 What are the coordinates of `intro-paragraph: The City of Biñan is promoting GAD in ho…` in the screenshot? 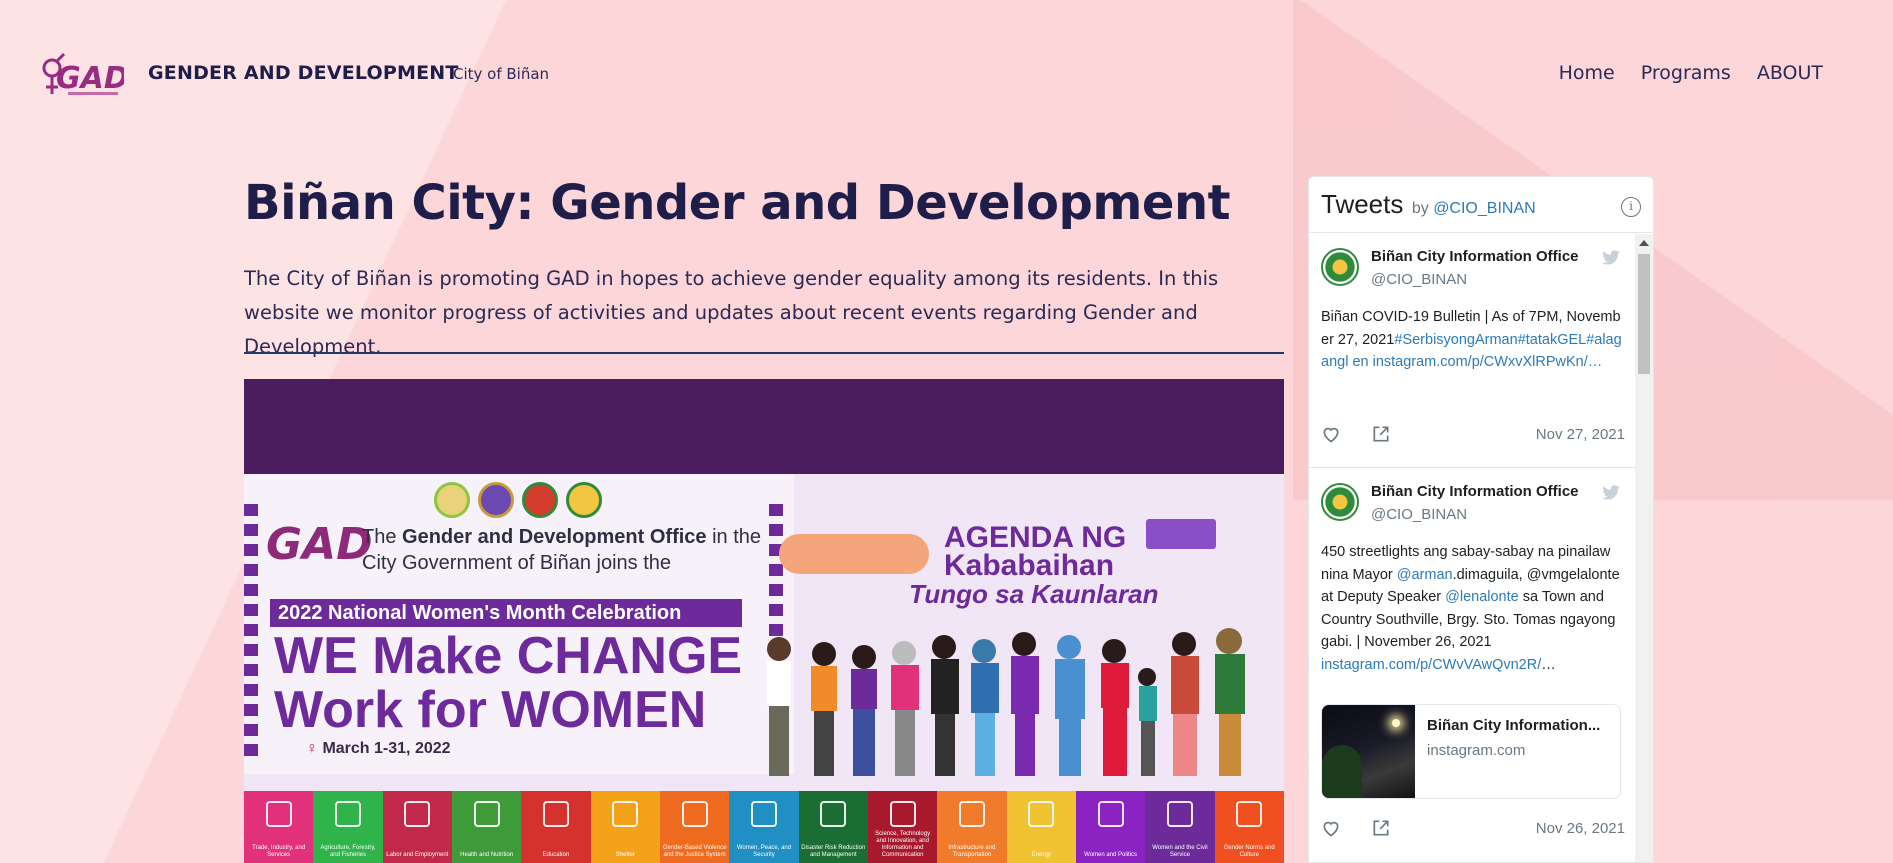 It's located at (731, 312).